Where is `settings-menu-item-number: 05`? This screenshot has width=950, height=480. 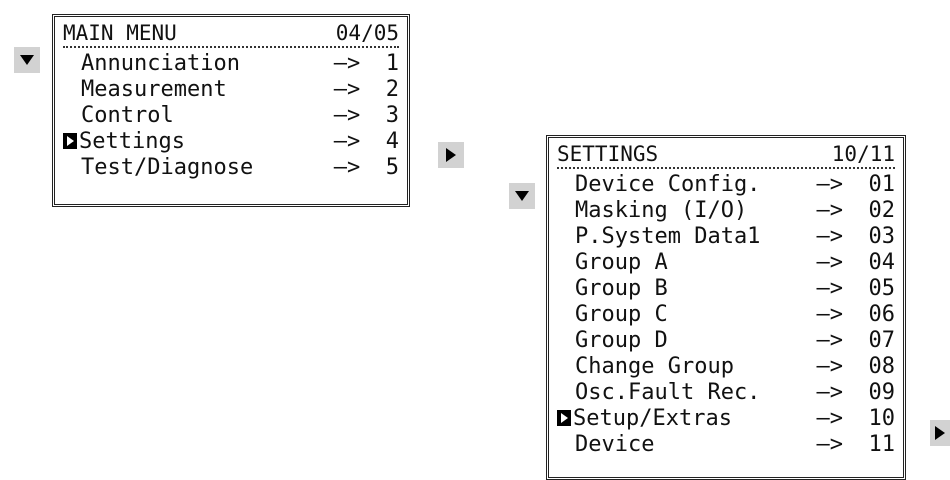
settings-menu-item-number: 05 is located at coordinates (882, 288).